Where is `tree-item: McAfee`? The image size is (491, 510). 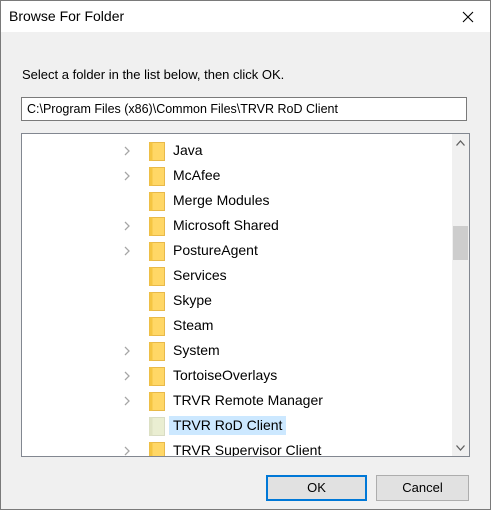
tree-item: McAfee is located at coordinates (236, 176).